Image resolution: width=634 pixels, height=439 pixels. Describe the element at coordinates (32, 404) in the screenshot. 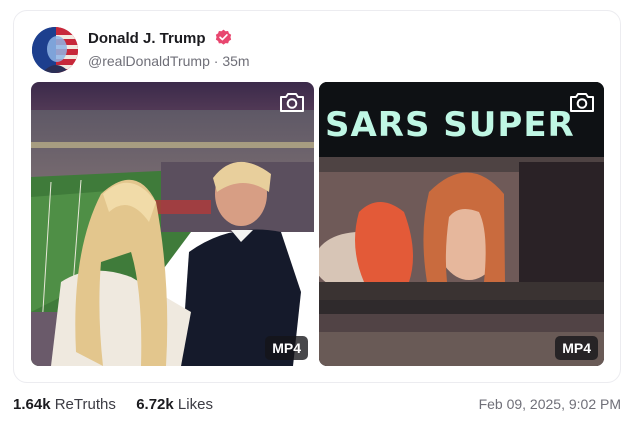

I see `retruths-count: 1.64k` at that location.